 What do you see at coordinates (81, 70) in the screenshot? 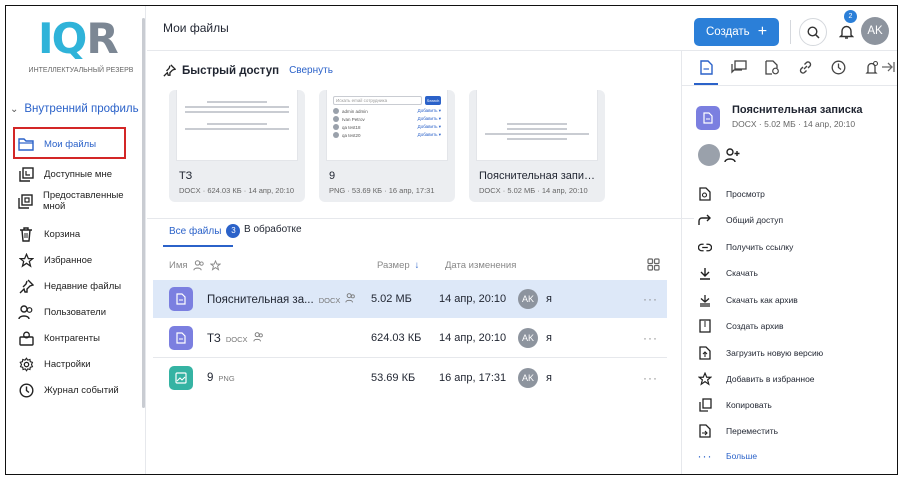
I see `logo-subtitle: Интеллектуальный резерв` at bounding box center [81, 70].